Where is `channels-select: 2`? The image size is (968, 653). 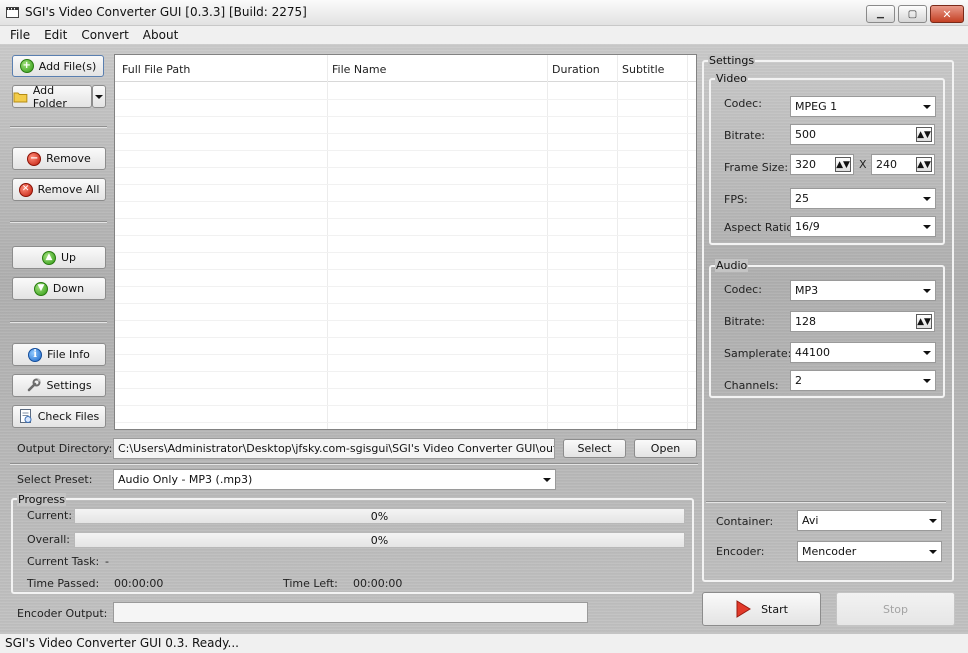
channels-select: 2 is located at coordinates (863, 380).